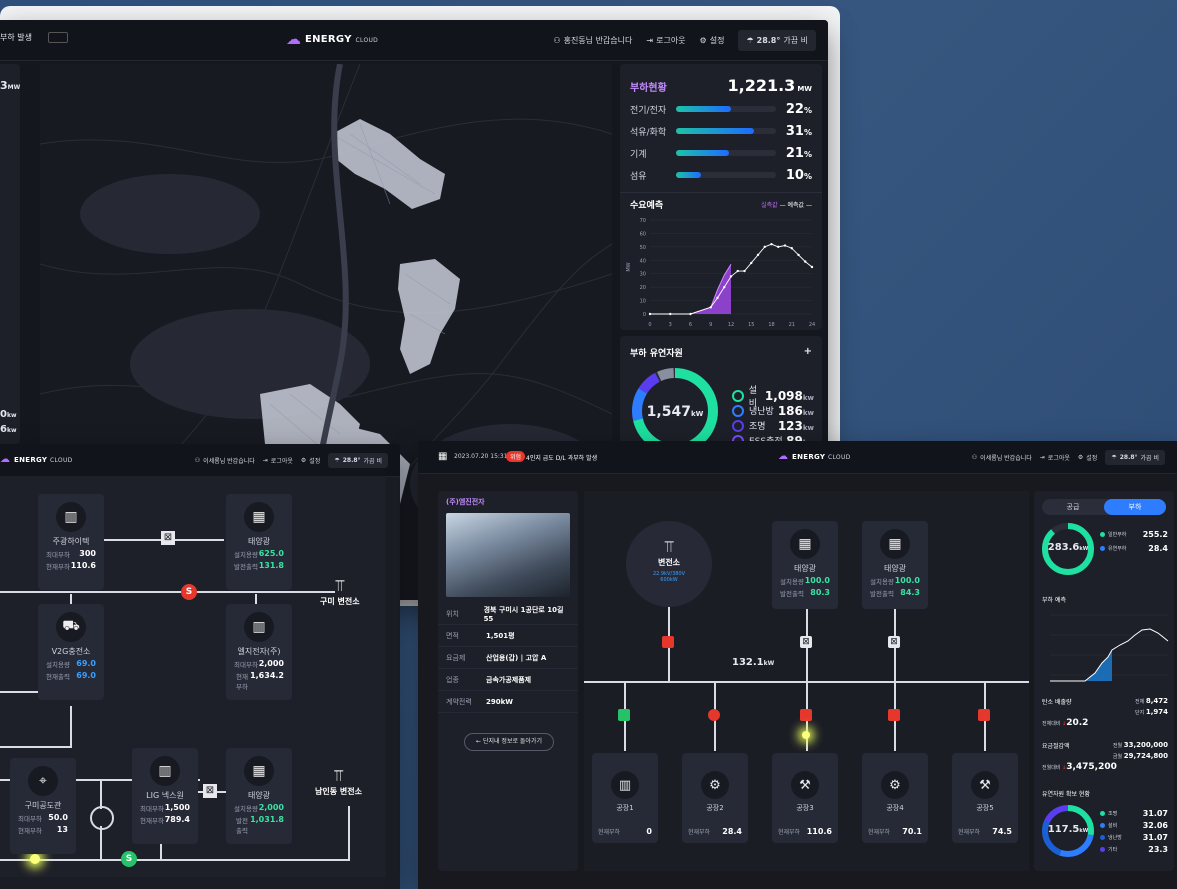 The image size is (1177, 889). Describe the element at coordinates (516, 456) in the screenshot. I see `danger-badge: 위험` at that location.